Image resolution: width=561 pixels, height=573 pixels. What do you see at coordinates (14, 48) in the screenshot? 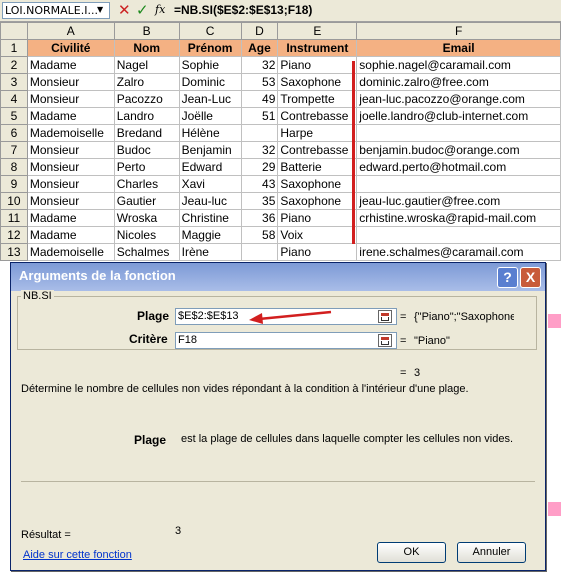
I see `row-header: 1` at bounding box center [14, 48].